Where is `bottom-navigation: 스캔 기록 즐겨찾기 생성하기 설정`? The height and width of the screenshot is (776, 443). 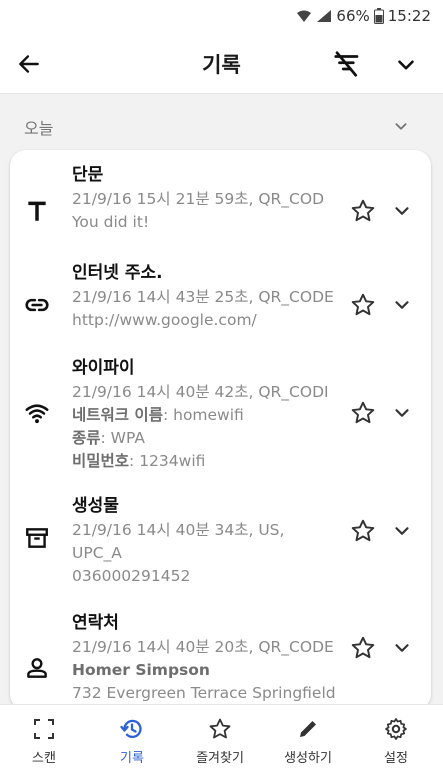
bottom-navigation: 스캔 기록 즐겨찾기 생성하기 설정 is located at coordinates (221, 740).